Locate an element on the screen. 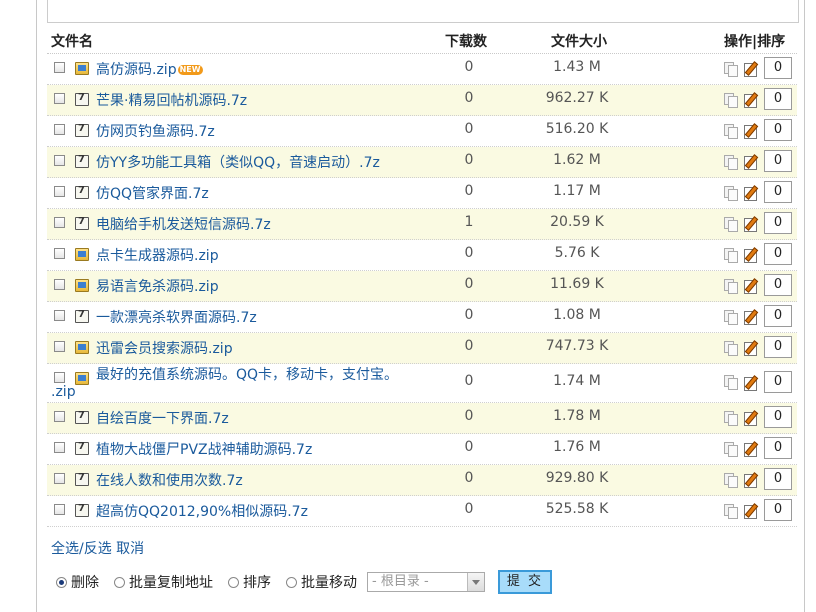  file-name-text: 电脑给手机发送短信源码.7z is located at coordinates (183, 225).